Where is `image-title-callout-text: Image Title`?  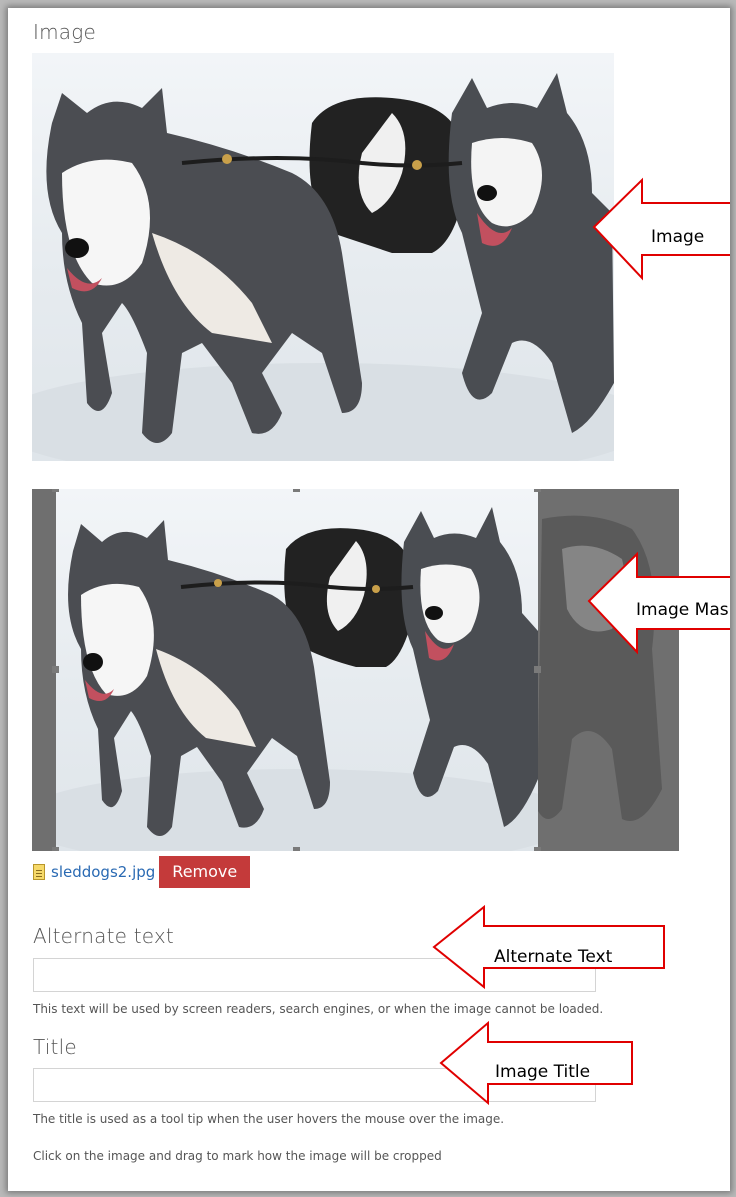
image-title-callout-text: Image Title is located at coordinates (543, 1072).